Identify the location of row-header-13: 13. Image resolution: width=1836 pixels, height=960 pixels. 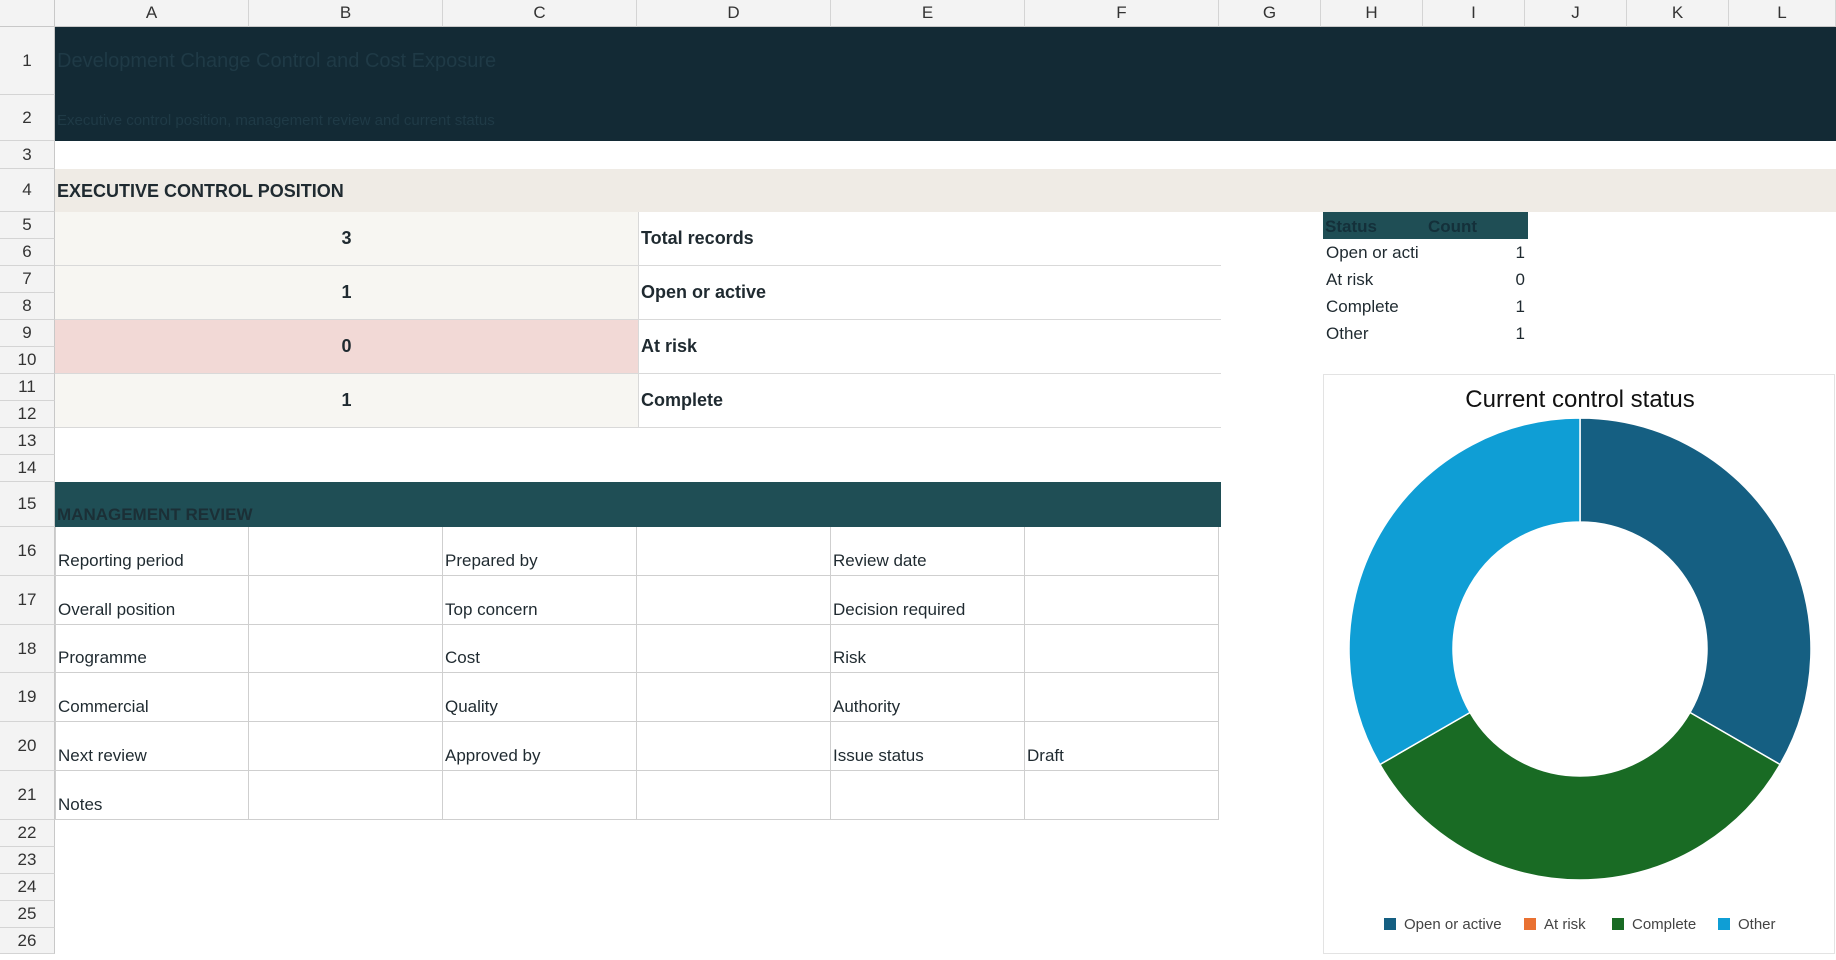
(27, 441).